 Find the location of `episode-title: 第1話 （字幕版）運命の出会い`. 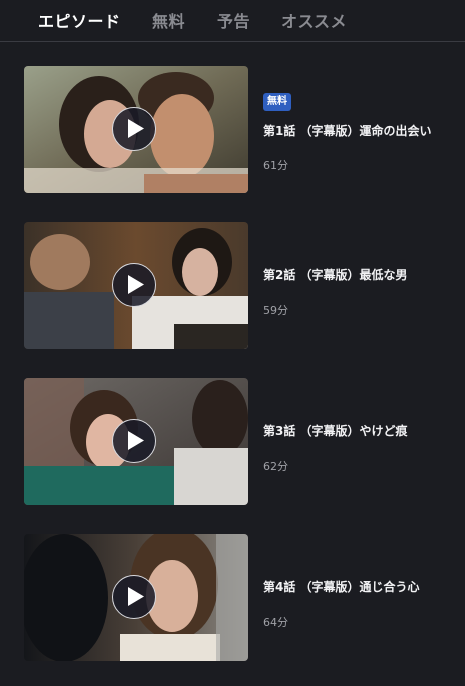

episode-title: 第1話 （字幕版）運命の出会い is located at coordinates (347, 130).